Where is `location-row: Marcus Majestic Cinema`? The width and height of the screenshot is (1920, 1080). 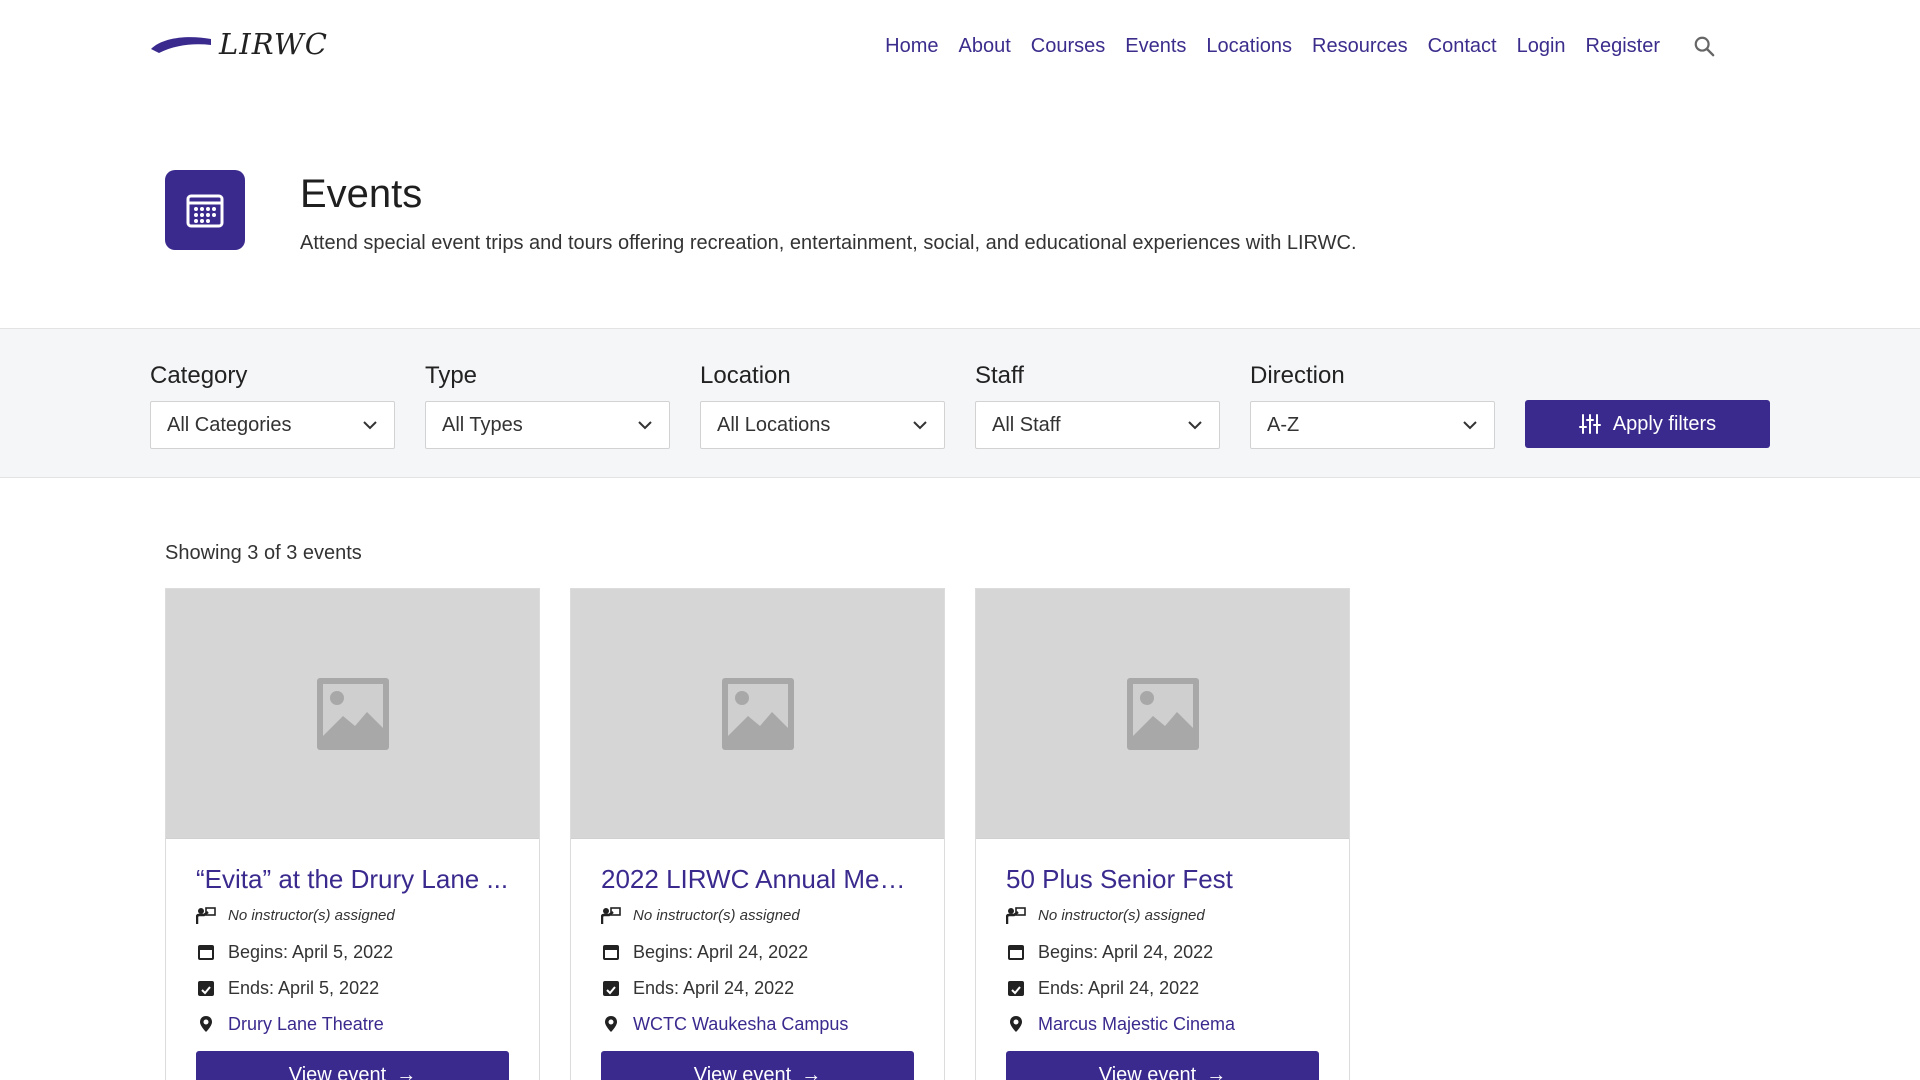
location-row: Marcus Majestic Cinema is located at coordinates (1162, 1024).